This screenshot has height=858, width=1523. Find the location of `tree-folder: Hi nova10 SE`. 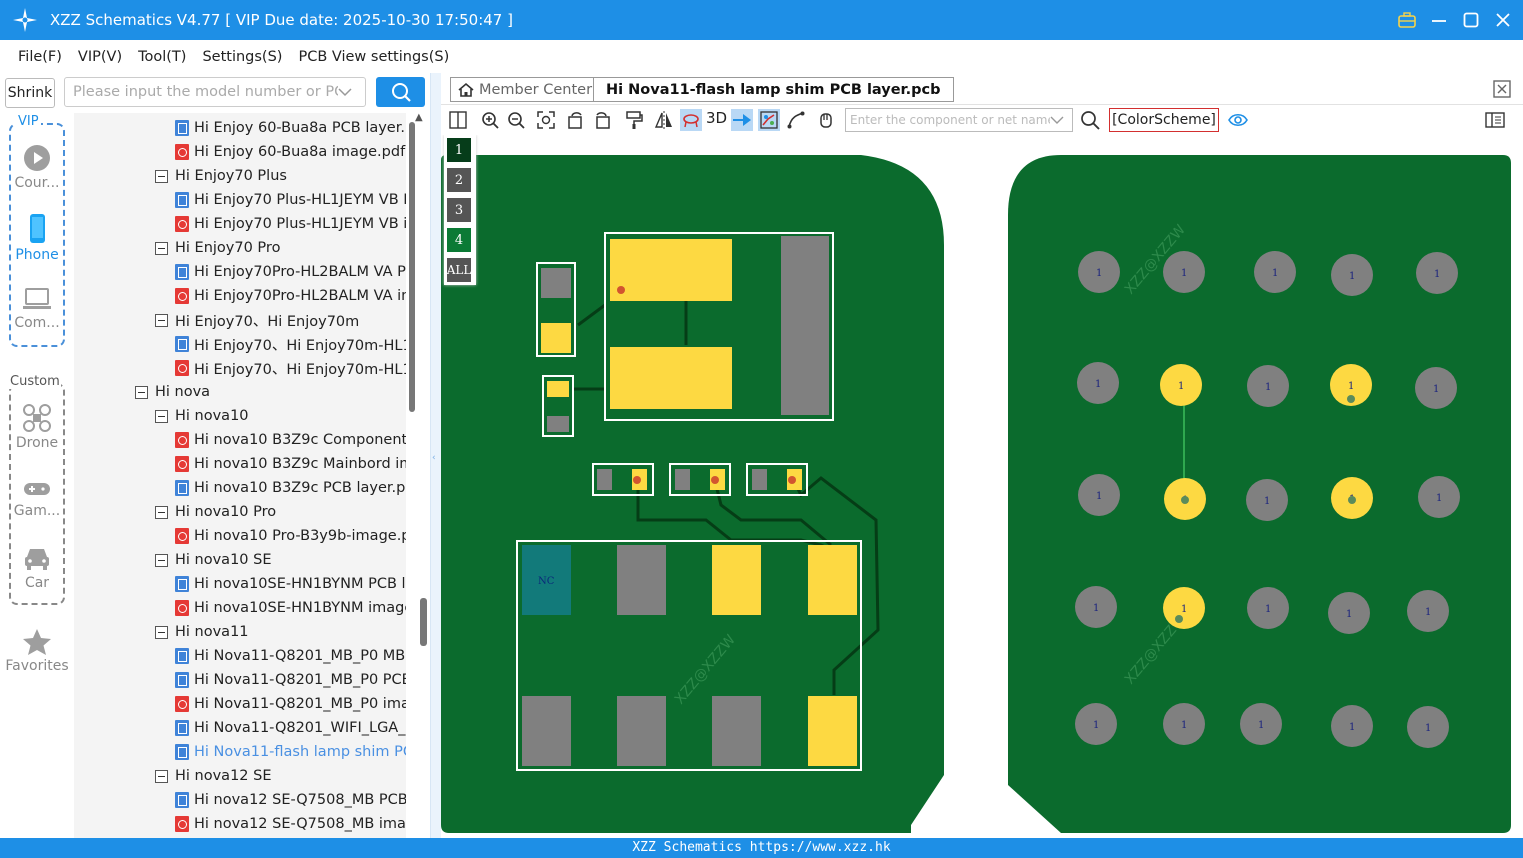

tree-folder: Hi nova10 SE is located at coordinates (213, 560).